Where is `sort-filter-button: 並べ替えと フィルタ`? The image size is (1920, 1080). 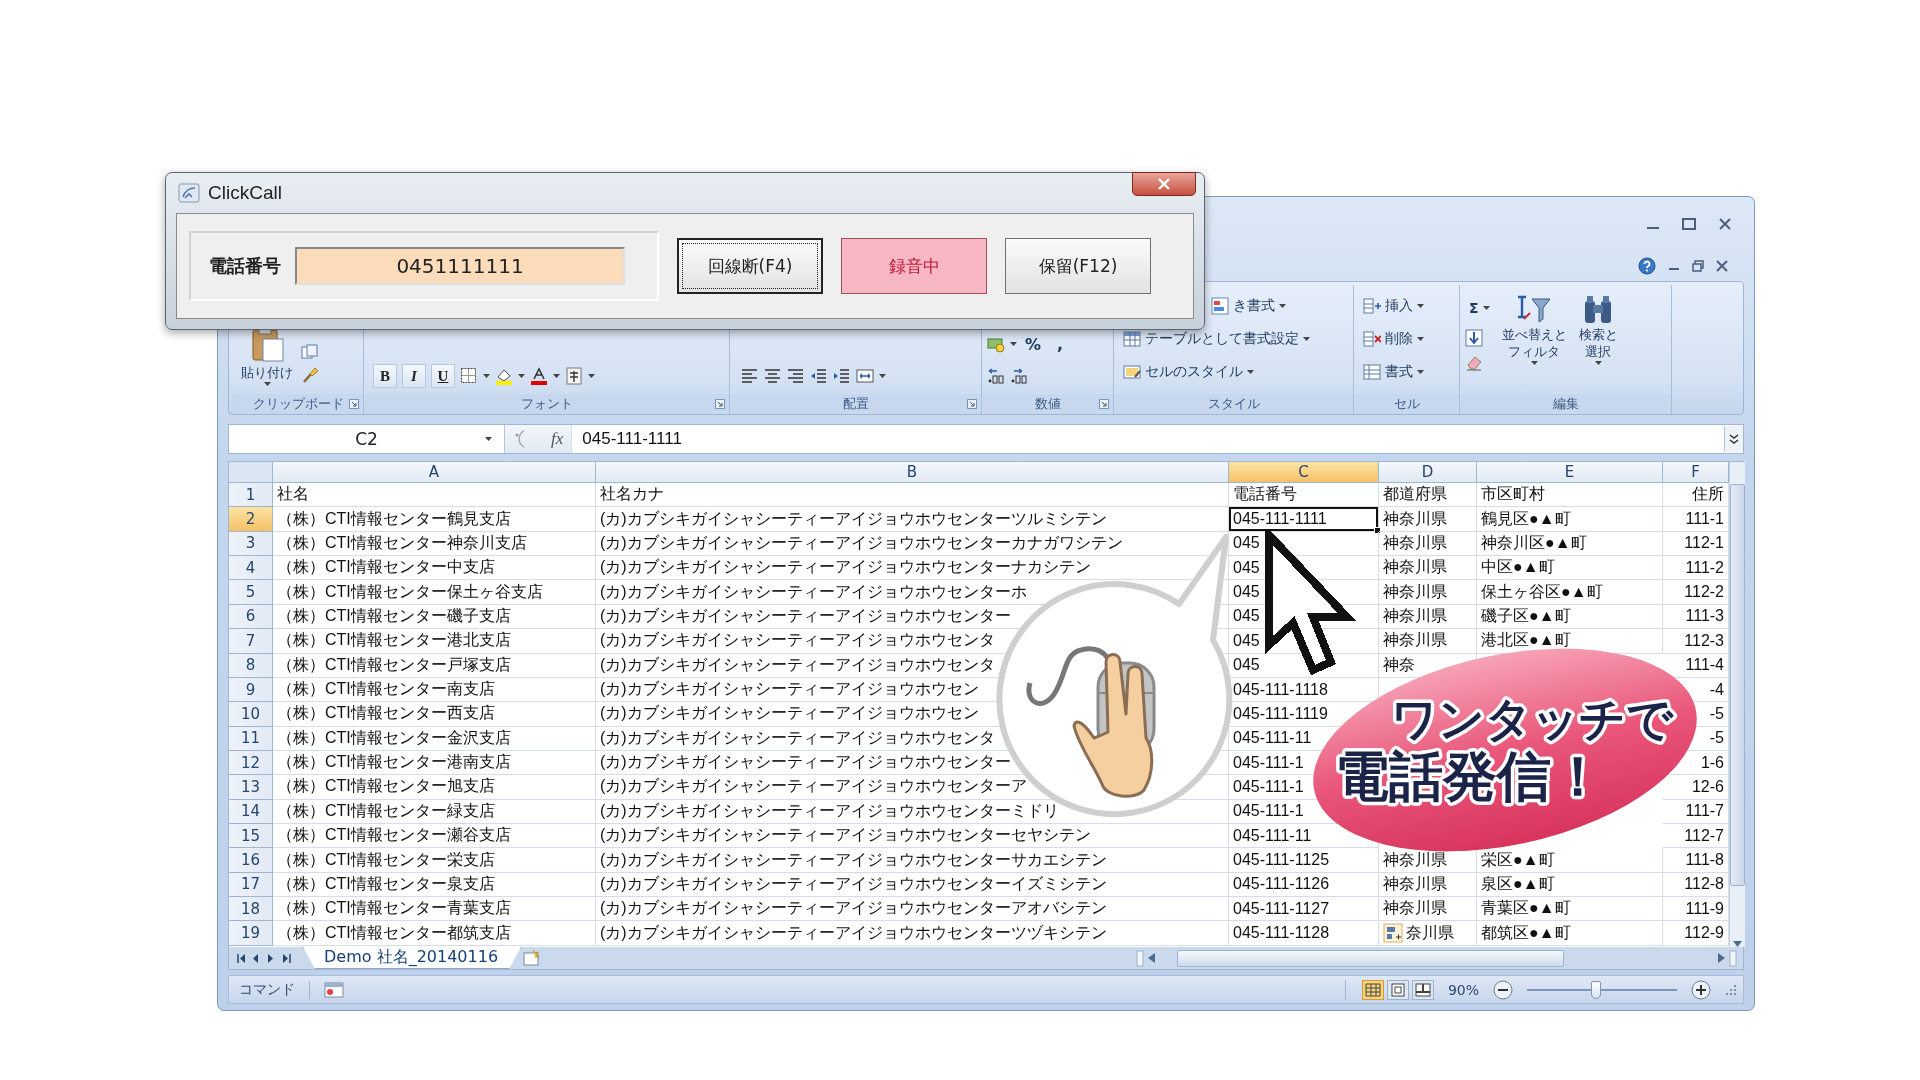
sort-filter-button: 並べ替えと フィルタ is located at coordinates (1534, 327).